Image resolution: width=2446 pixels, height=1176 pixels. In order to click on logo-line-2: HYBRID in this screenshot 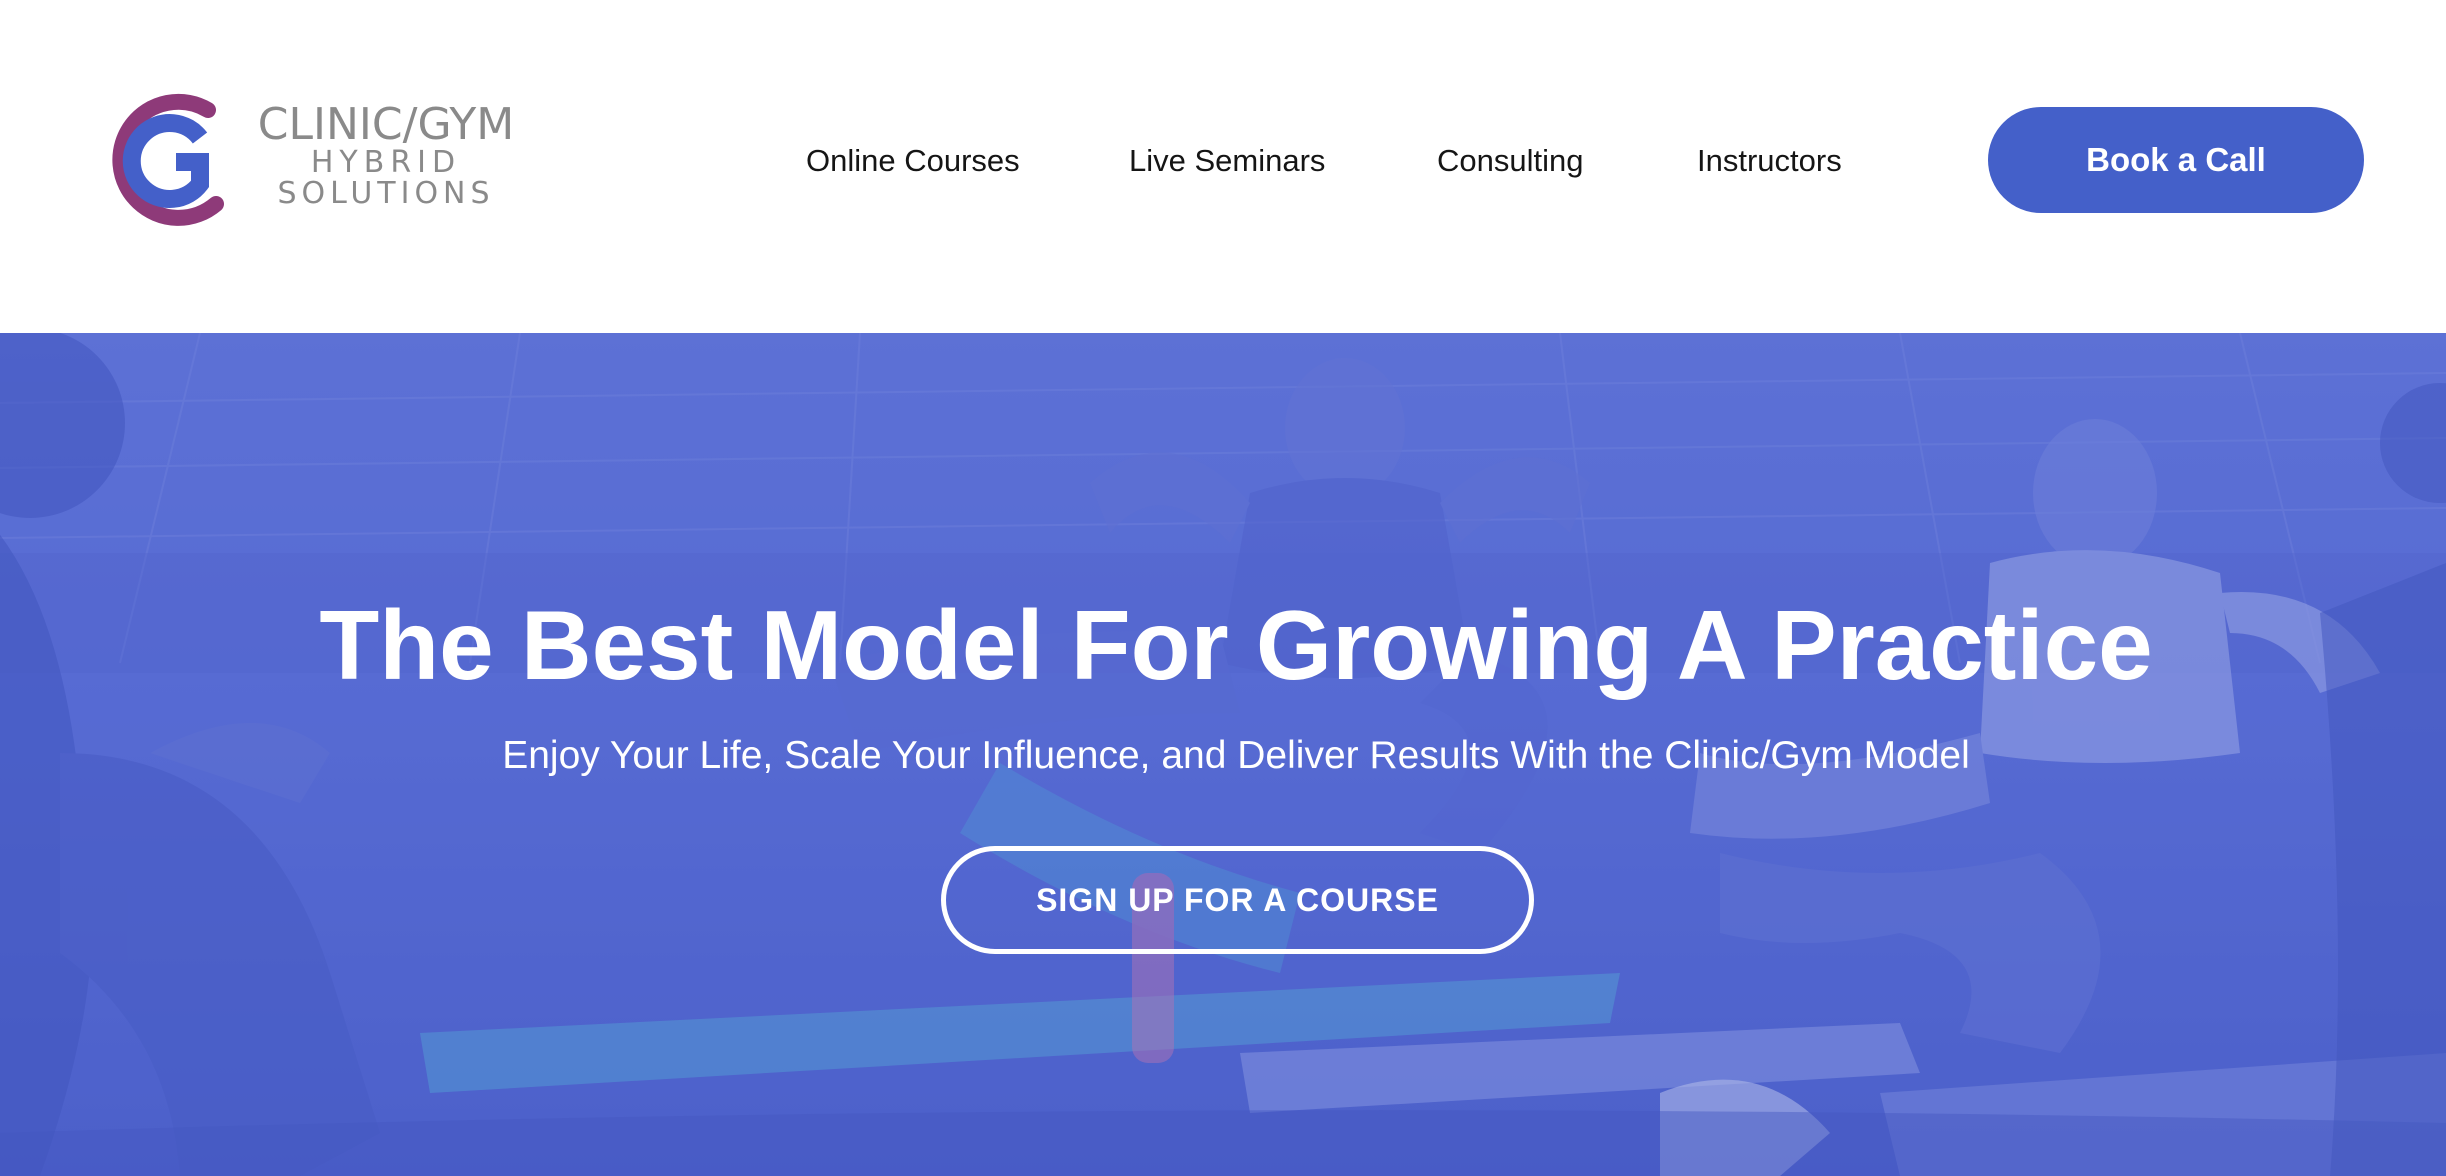, I will do `click(386, 162)`.